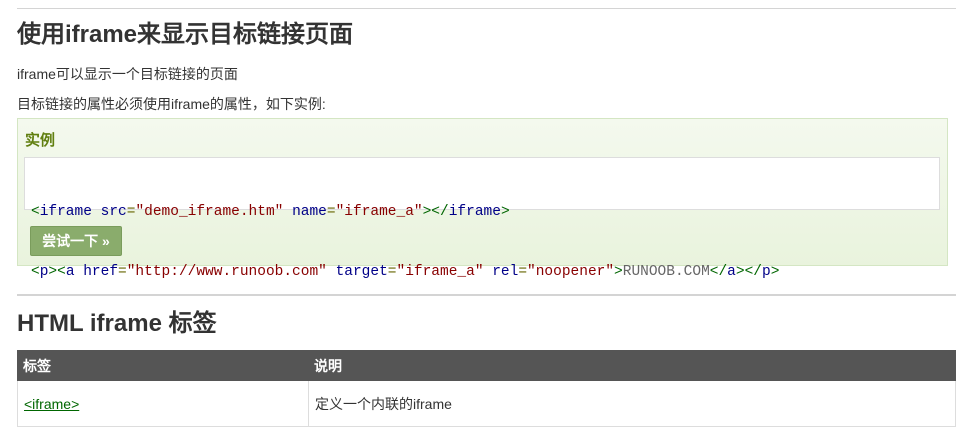  I want to click on paragraph-attribute-note: 目标链接的属性必须使用iframe的属性，如下实例:, so click(171, 104).